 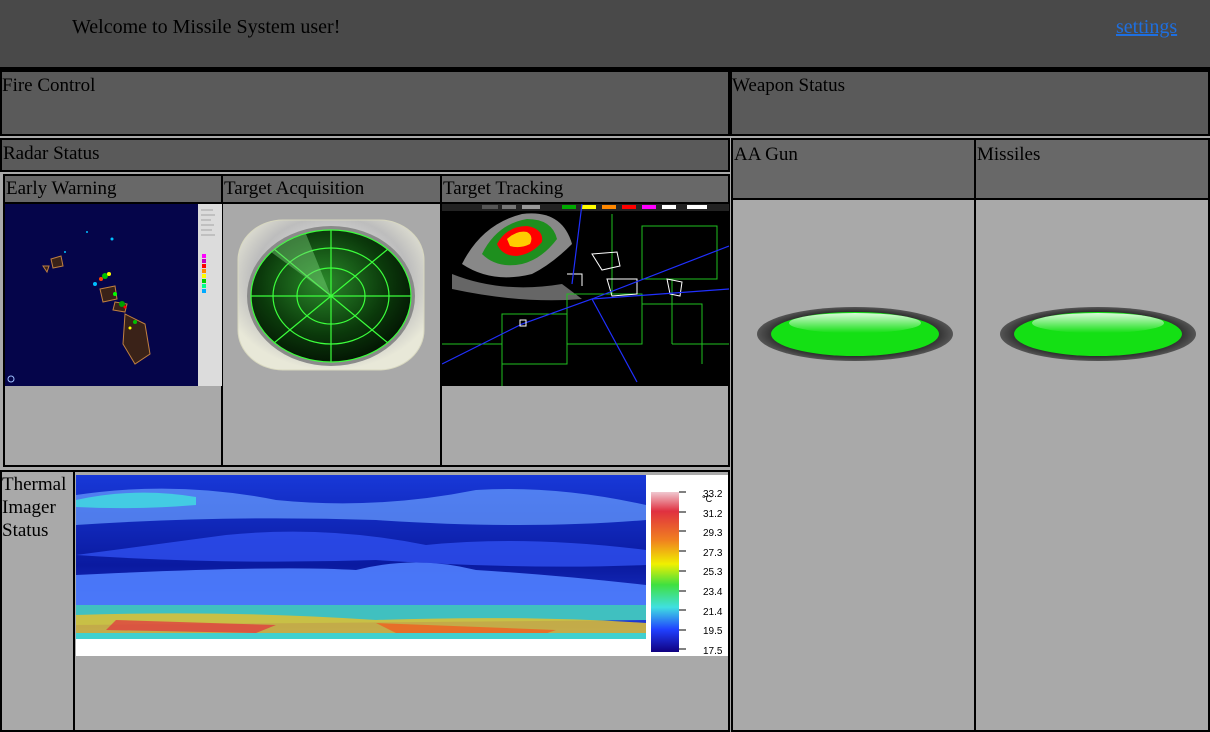 I want to click on target-tracking-title: Target Tracking, so click(x=503, y=188).